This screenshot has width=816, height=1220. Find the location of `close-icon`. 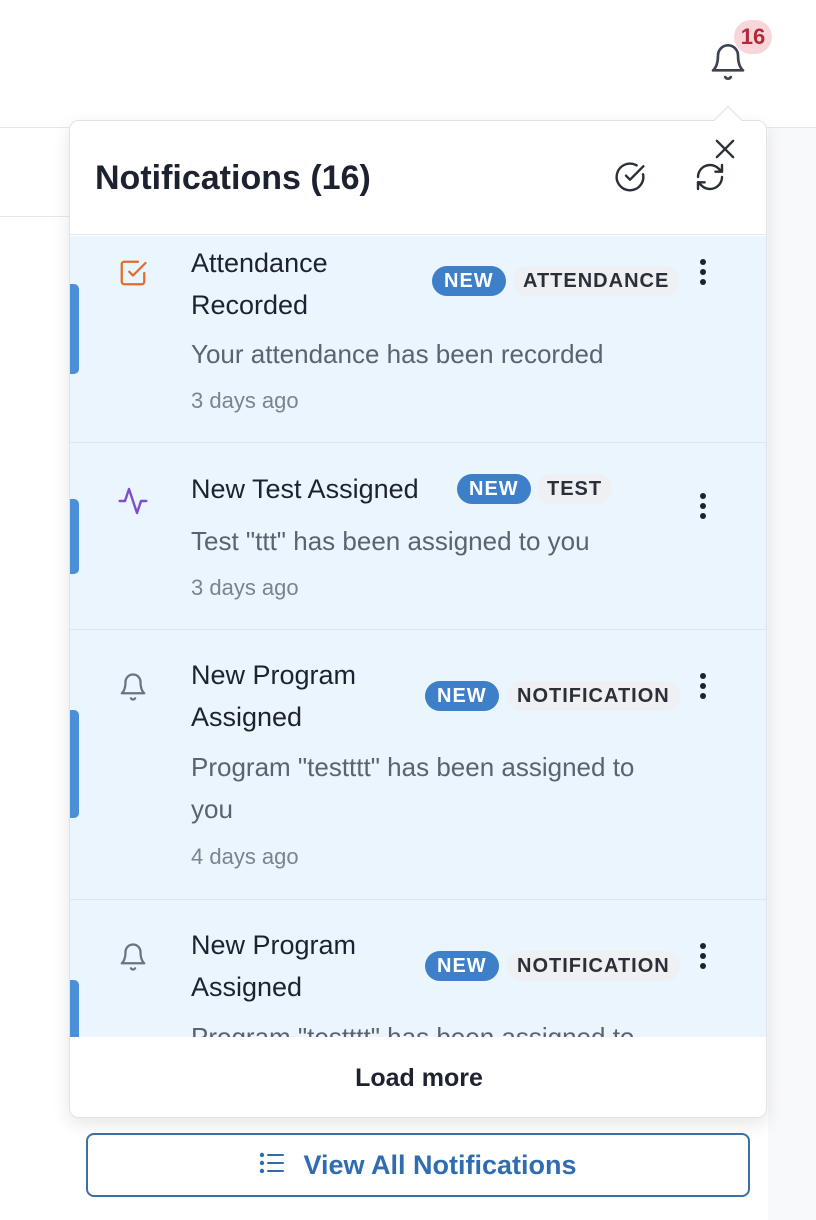

close-icon is located at coordinates (725, 151).